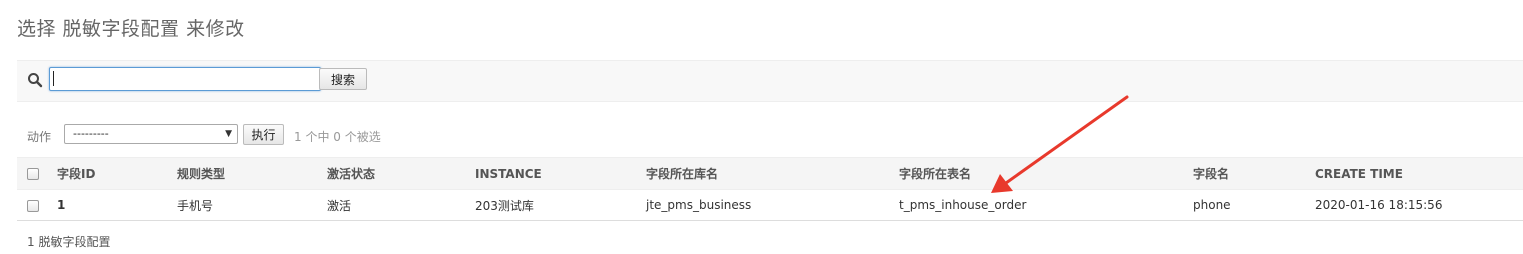 The height and width of the screenshot is (254, 1523). I want to click on search-input, so click(185, 79).